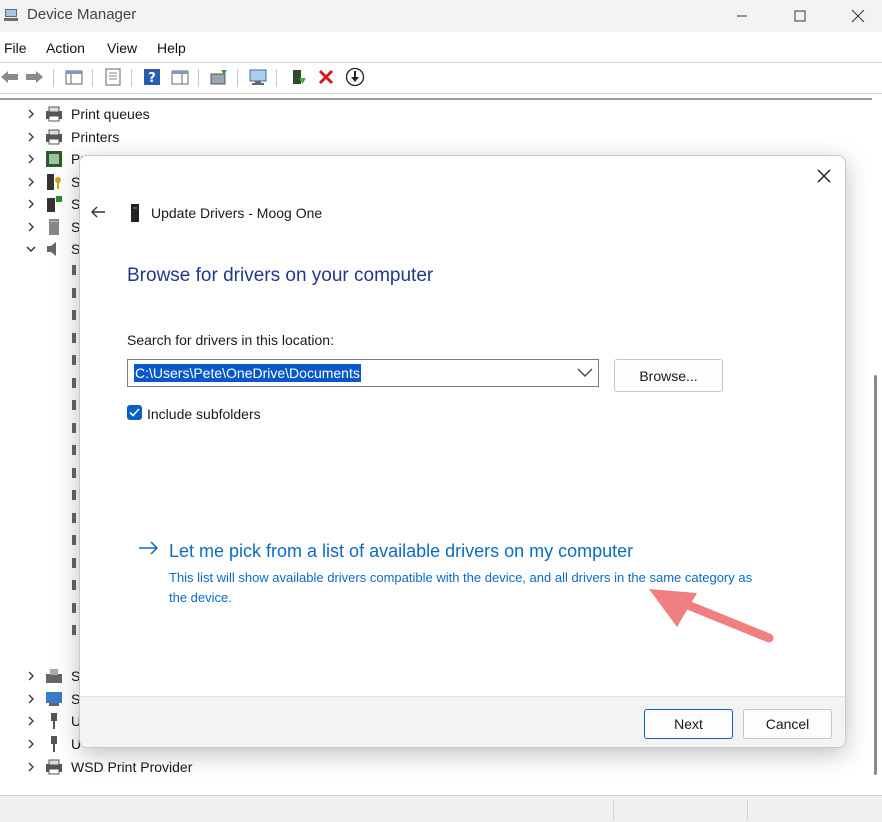  Describe the element at coordinates (82, 14) in the screenshot. I see `window-title: Device Manager` at that location.